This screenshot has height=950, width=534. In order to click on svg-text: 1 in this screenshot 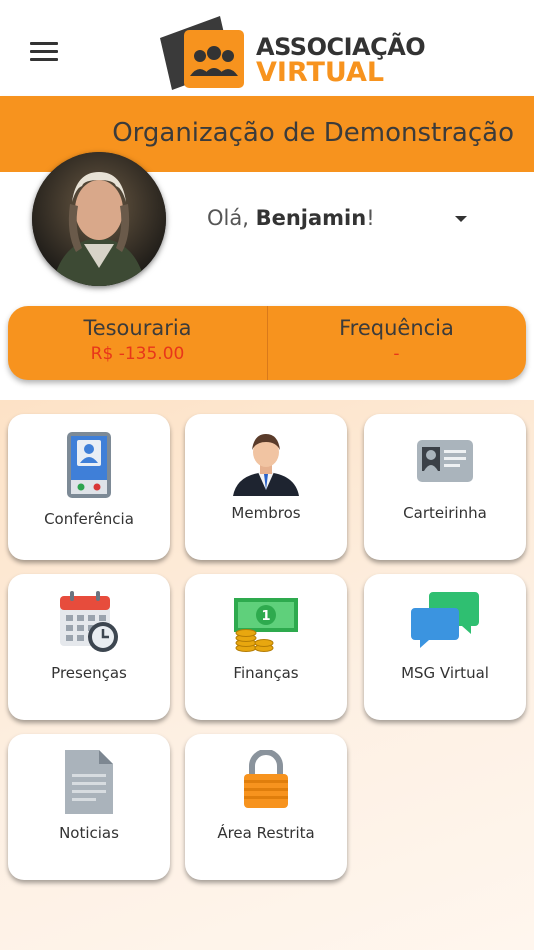, I will do `click(265, 616)`.